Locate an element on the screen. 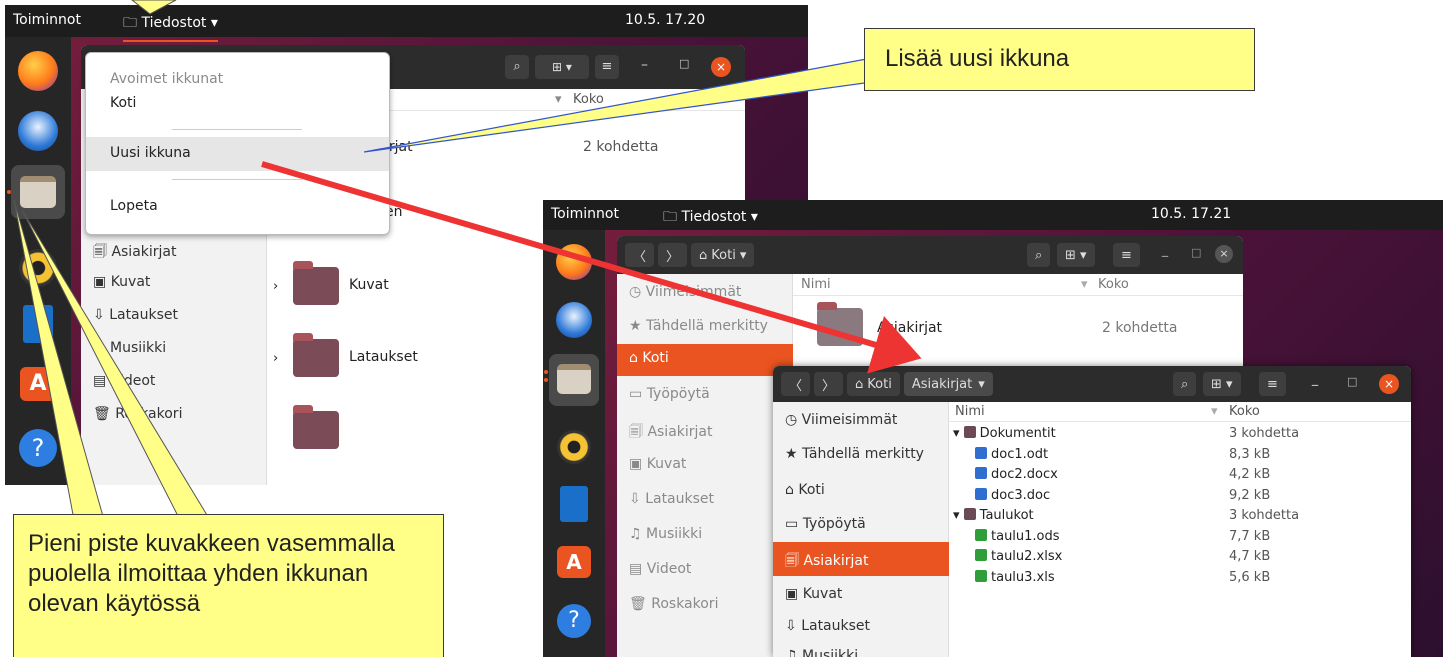  breadcrumb-home: ⌂ Koti is located at coordinates (873, 384).